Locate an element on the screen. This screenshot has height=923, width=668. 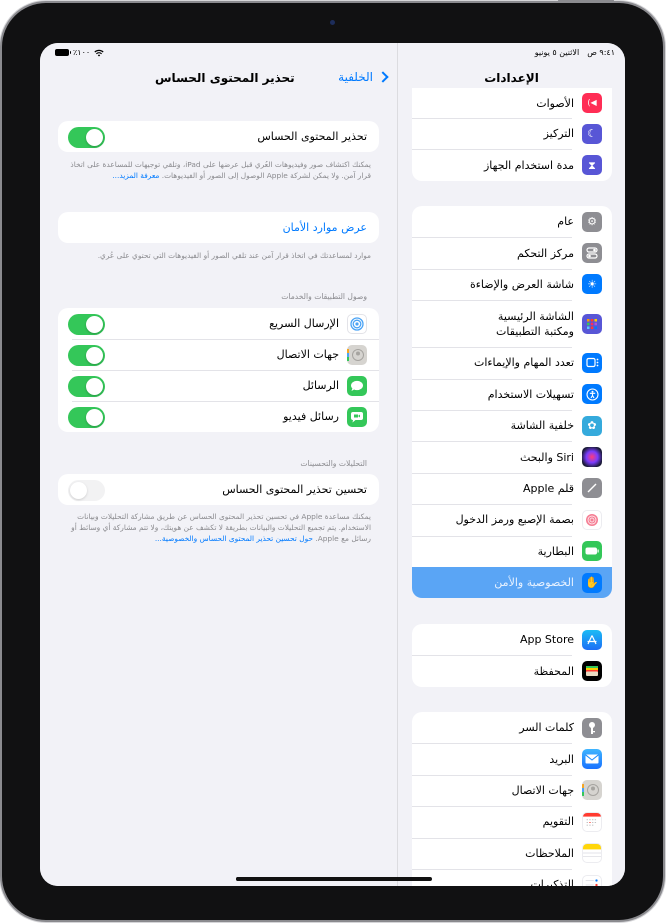
sidebar-item-label: بصمة الإصبع ورمز الدخول is located at coordinates (514, 520).